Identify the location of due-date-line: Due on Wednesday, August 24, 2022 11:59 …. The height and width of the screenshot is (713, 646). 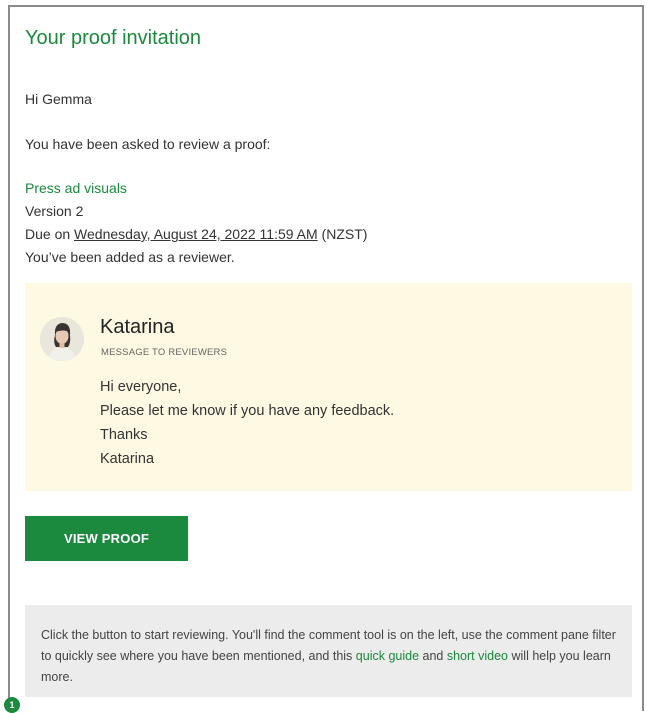
(196, 234).